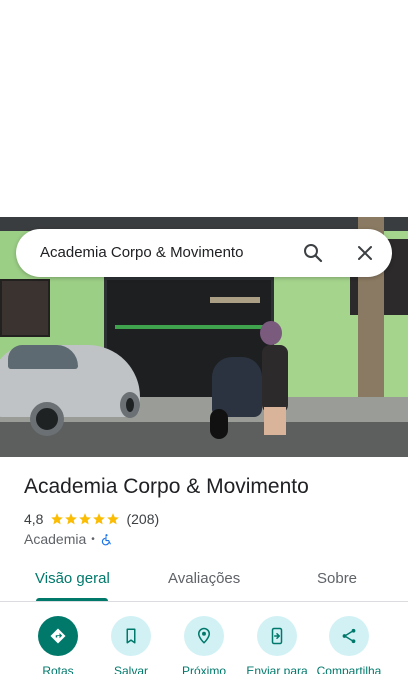  I want to click on nearby-button-circle, so click(204, 636).